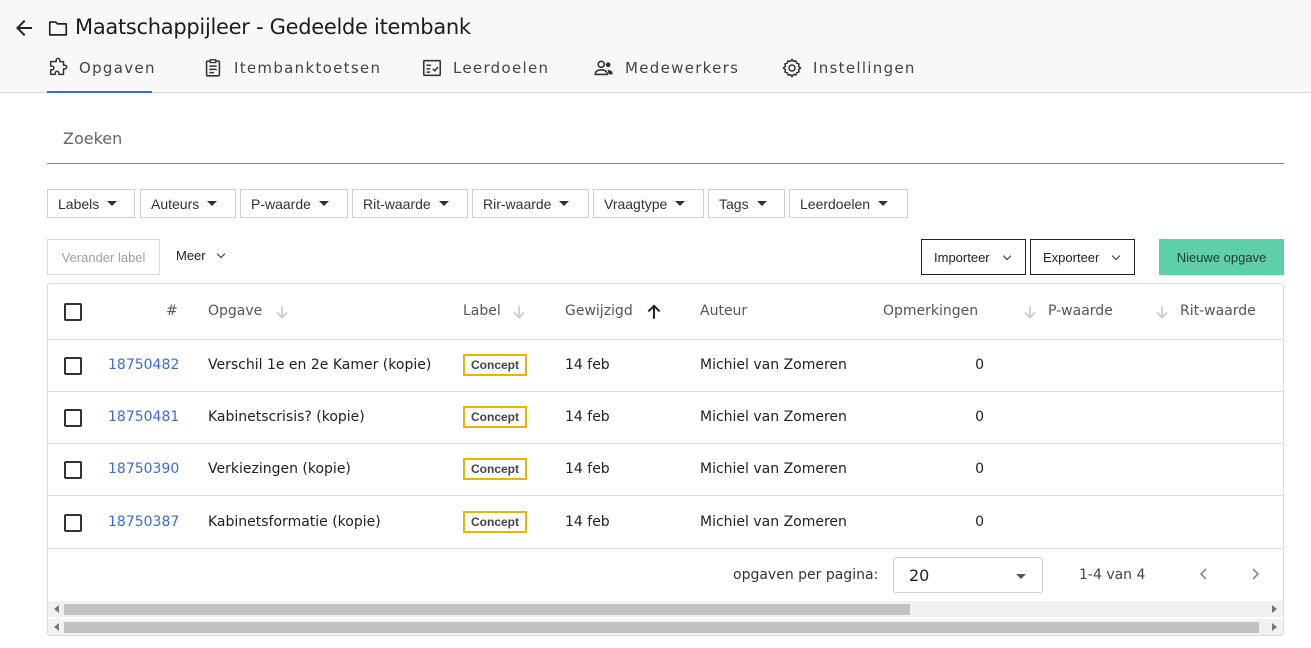 Image resolution: width=1311 pixels, height=648 pixels. I want to click on filter-label: Leerdoelen, so click(835, 203).